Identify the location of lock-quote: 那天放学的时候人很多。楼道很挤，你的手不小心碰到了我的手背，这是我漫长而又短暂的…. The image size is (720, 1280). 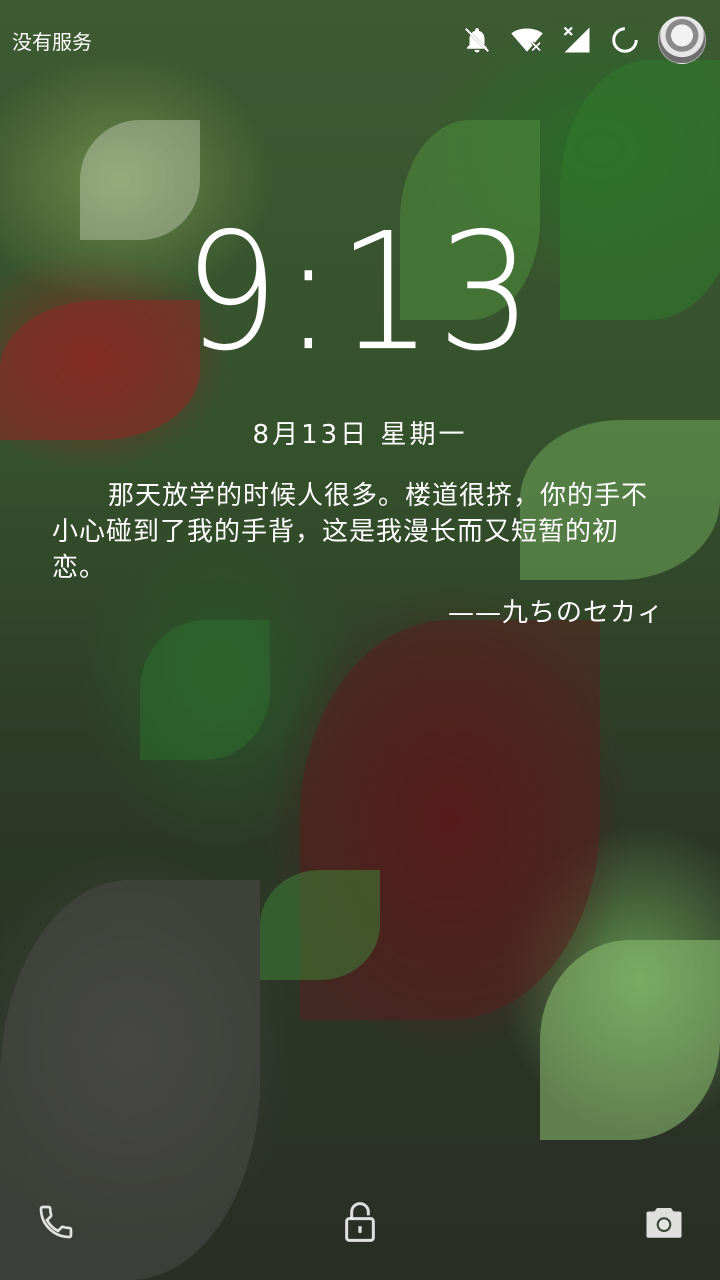
(350, 532).